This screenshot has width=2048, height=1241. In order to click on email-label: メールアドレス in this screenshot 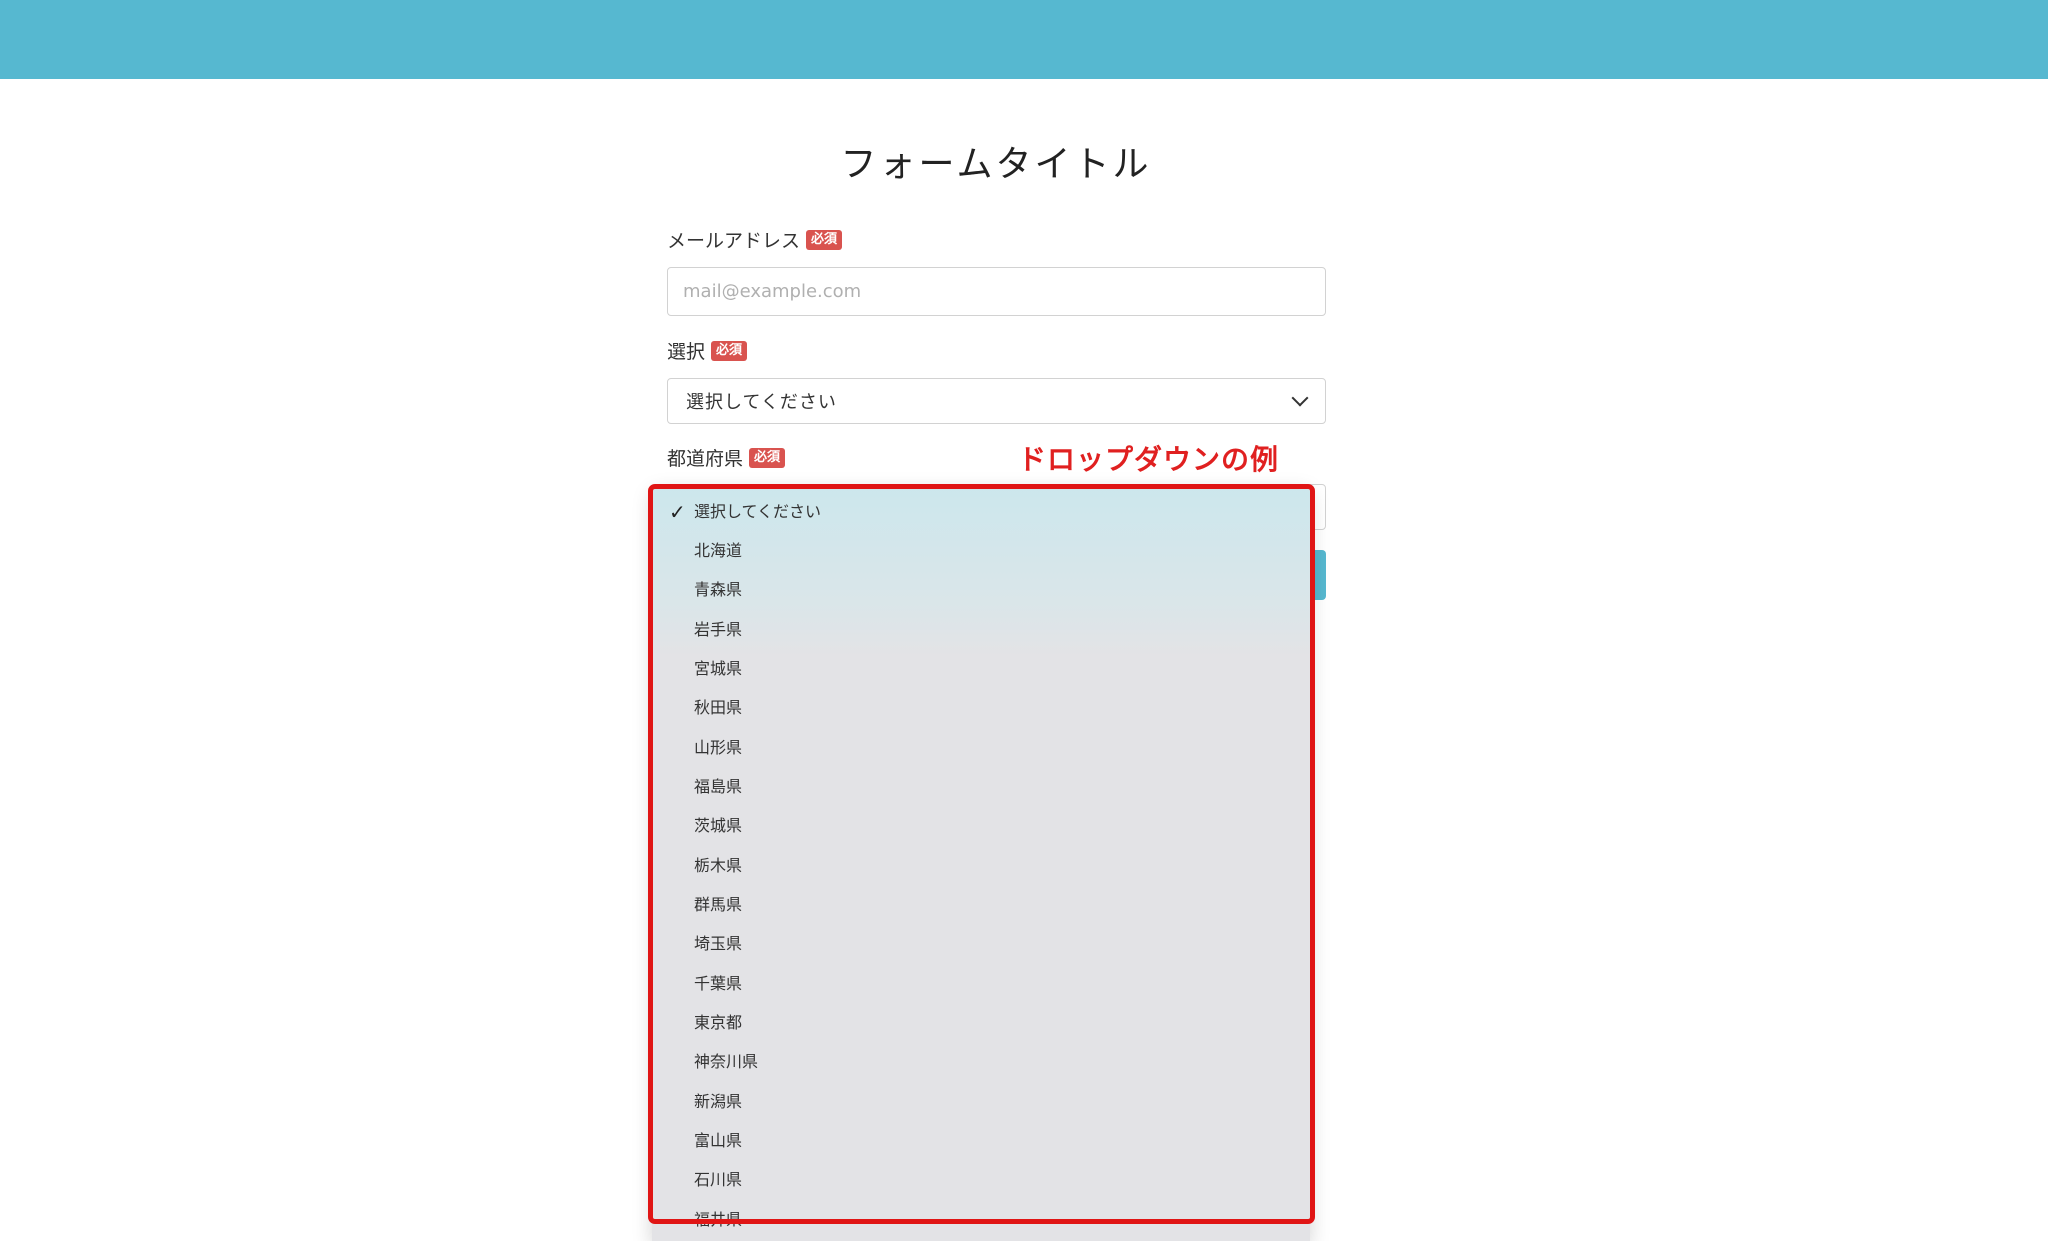, I will do `click(734, 241)`.